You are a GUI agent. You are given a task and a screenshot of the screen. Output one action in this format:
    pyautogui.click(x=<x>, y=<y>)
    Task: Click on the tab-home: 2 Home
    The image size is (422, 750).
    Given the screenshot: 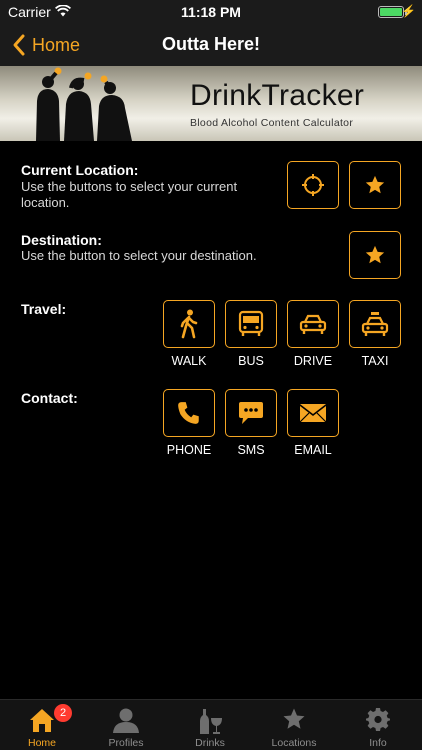 What is the action you would take?
    pyautogui.click(x=42, y=725)
    